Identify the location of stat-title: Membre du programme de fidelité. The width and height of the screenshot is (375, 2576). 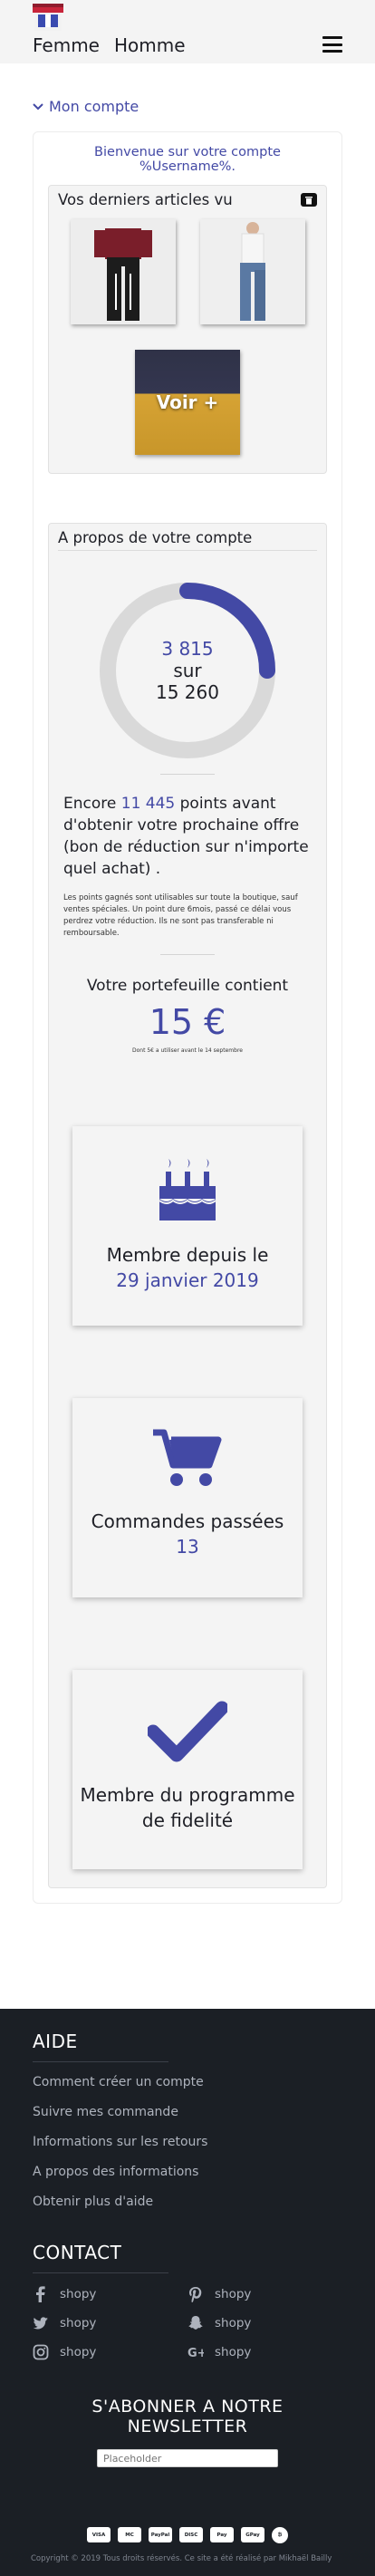
(188, 1807).